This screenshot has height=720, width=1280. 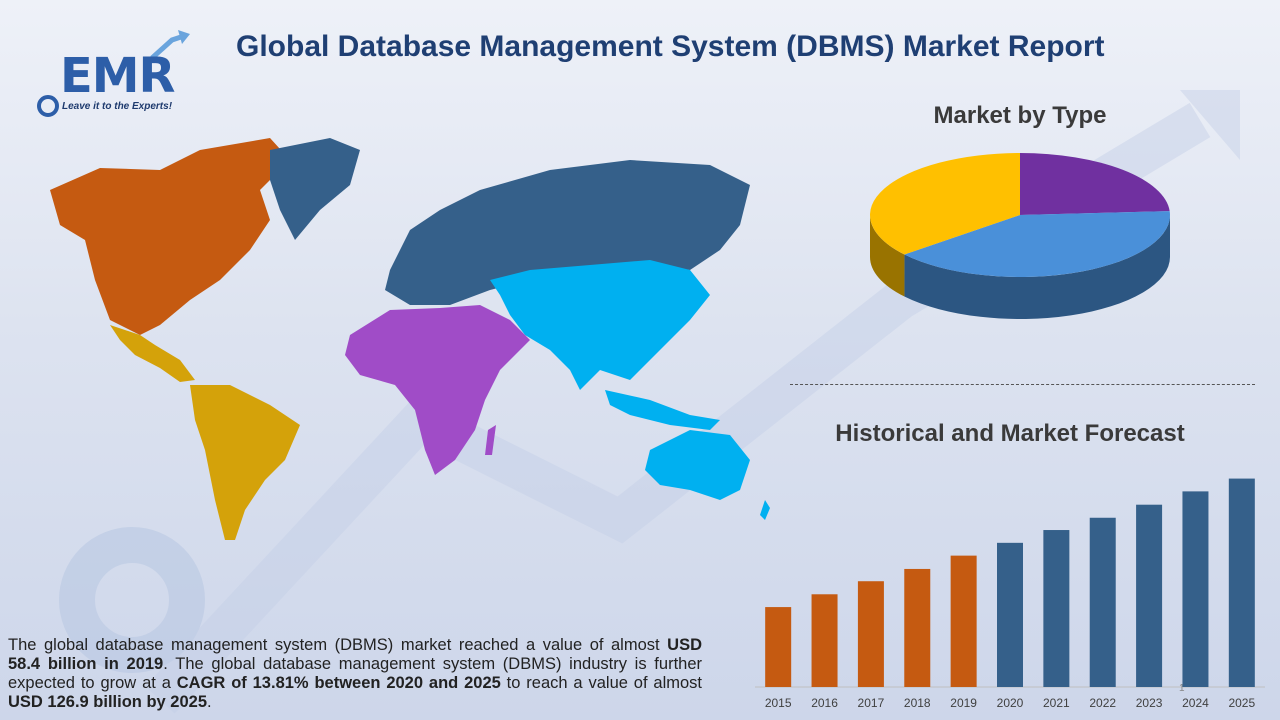 What do you see at coordinates (963, 621) in the screenshot?
I see `bar-2019` at bounding box center [963, 621].